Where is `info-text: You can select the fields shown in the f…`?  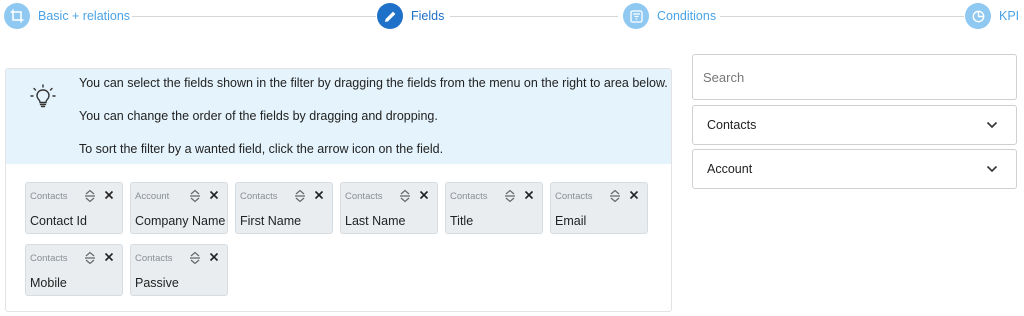 info-text: You can select the fields shown in the f… is located at coordinates (373, 83).